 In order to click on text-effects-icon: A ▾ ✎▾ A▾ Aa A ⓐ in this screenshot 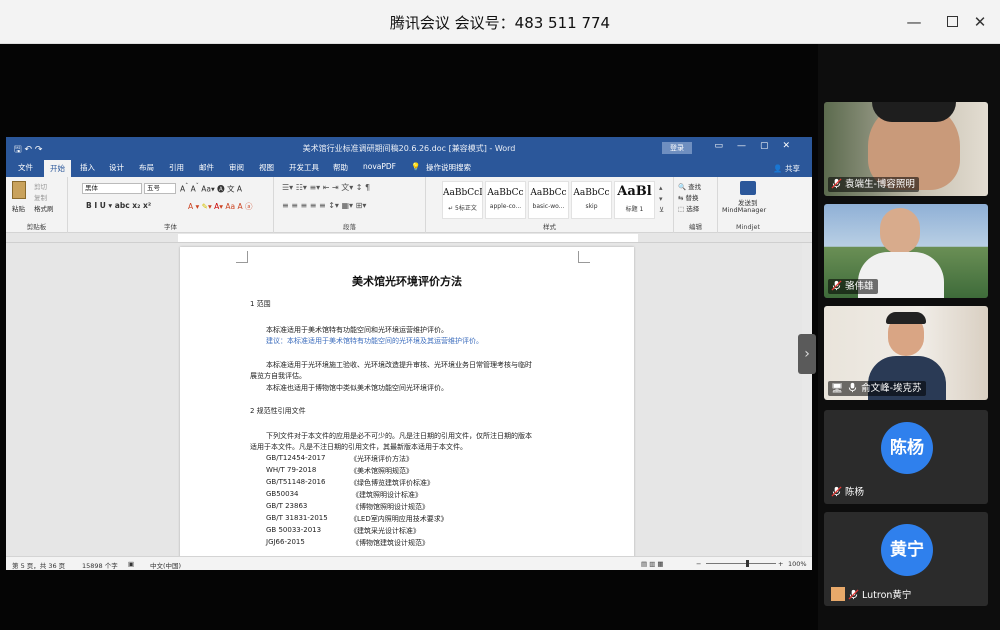, I will do `click(220, 206)`.